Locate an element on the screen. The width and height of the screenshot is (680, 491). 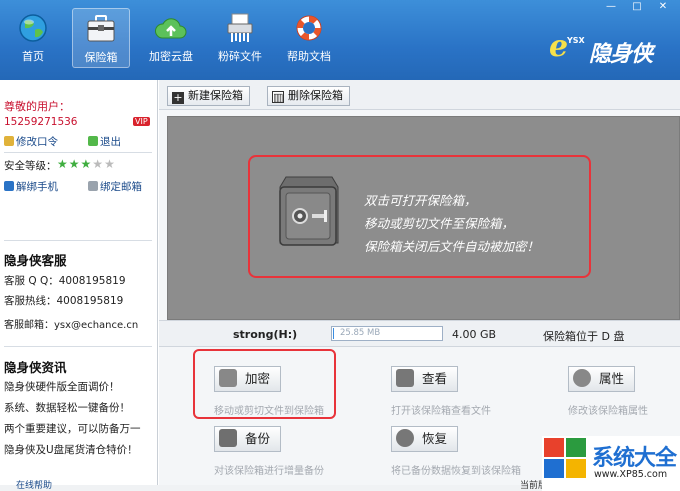
news-item: 隐身侠及U盘尾货清仓特价！ is located at coordinates (71, 449).